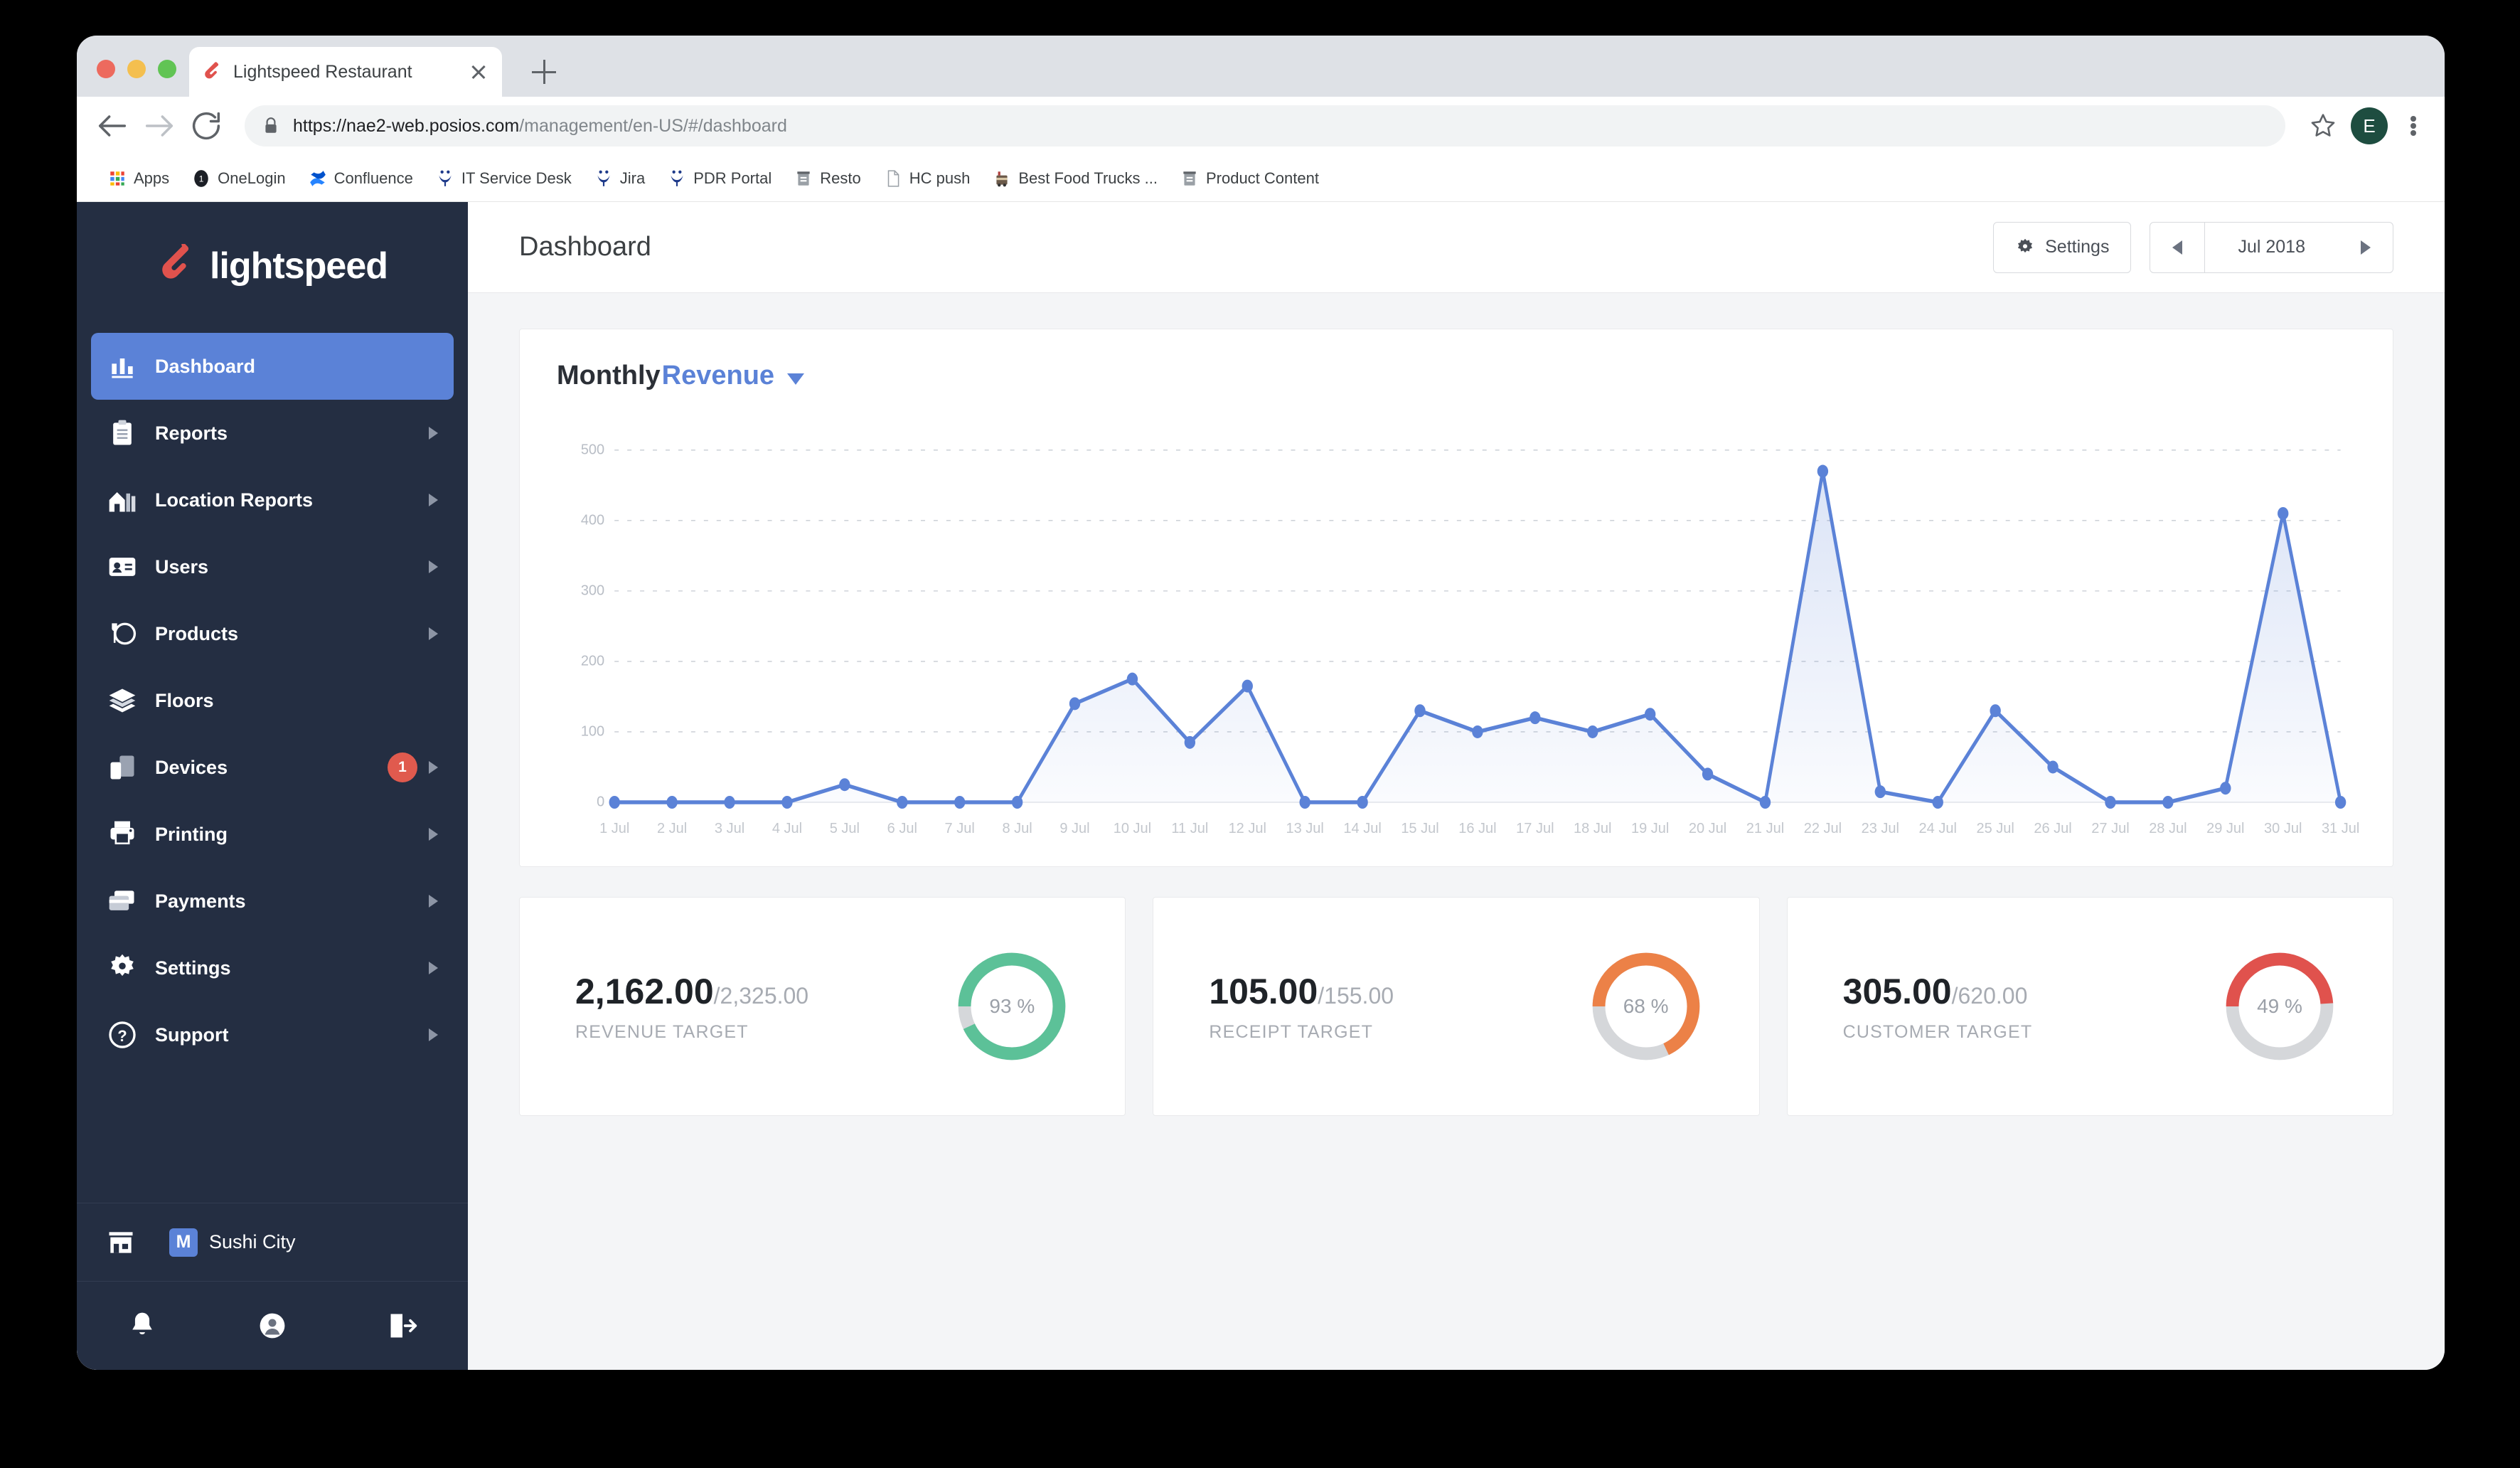  What do you see at coordinates (2110, 829) in the screenshot?
I see `chart-x-tick: 27 Jul` at bounding box center [2110, 829].